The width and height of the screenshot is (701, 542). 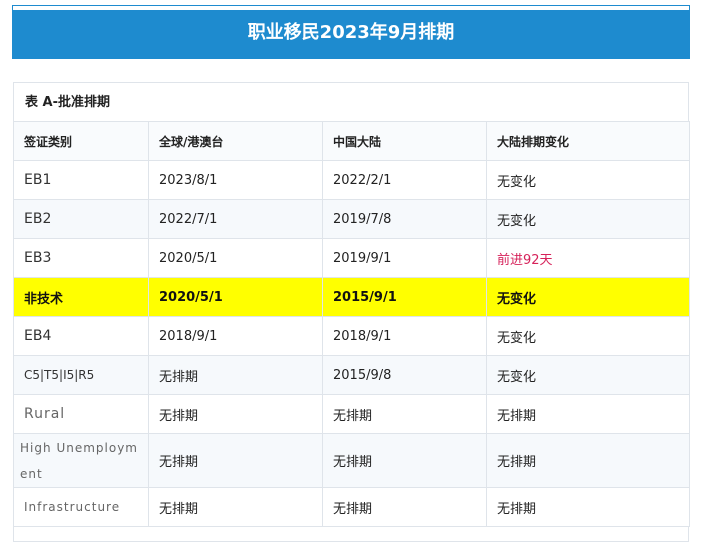 What do you see at coordinates (235, 180) in the screenshot?
I see `row-global-date: 2023/8/1` at bounding box center [235, 180].